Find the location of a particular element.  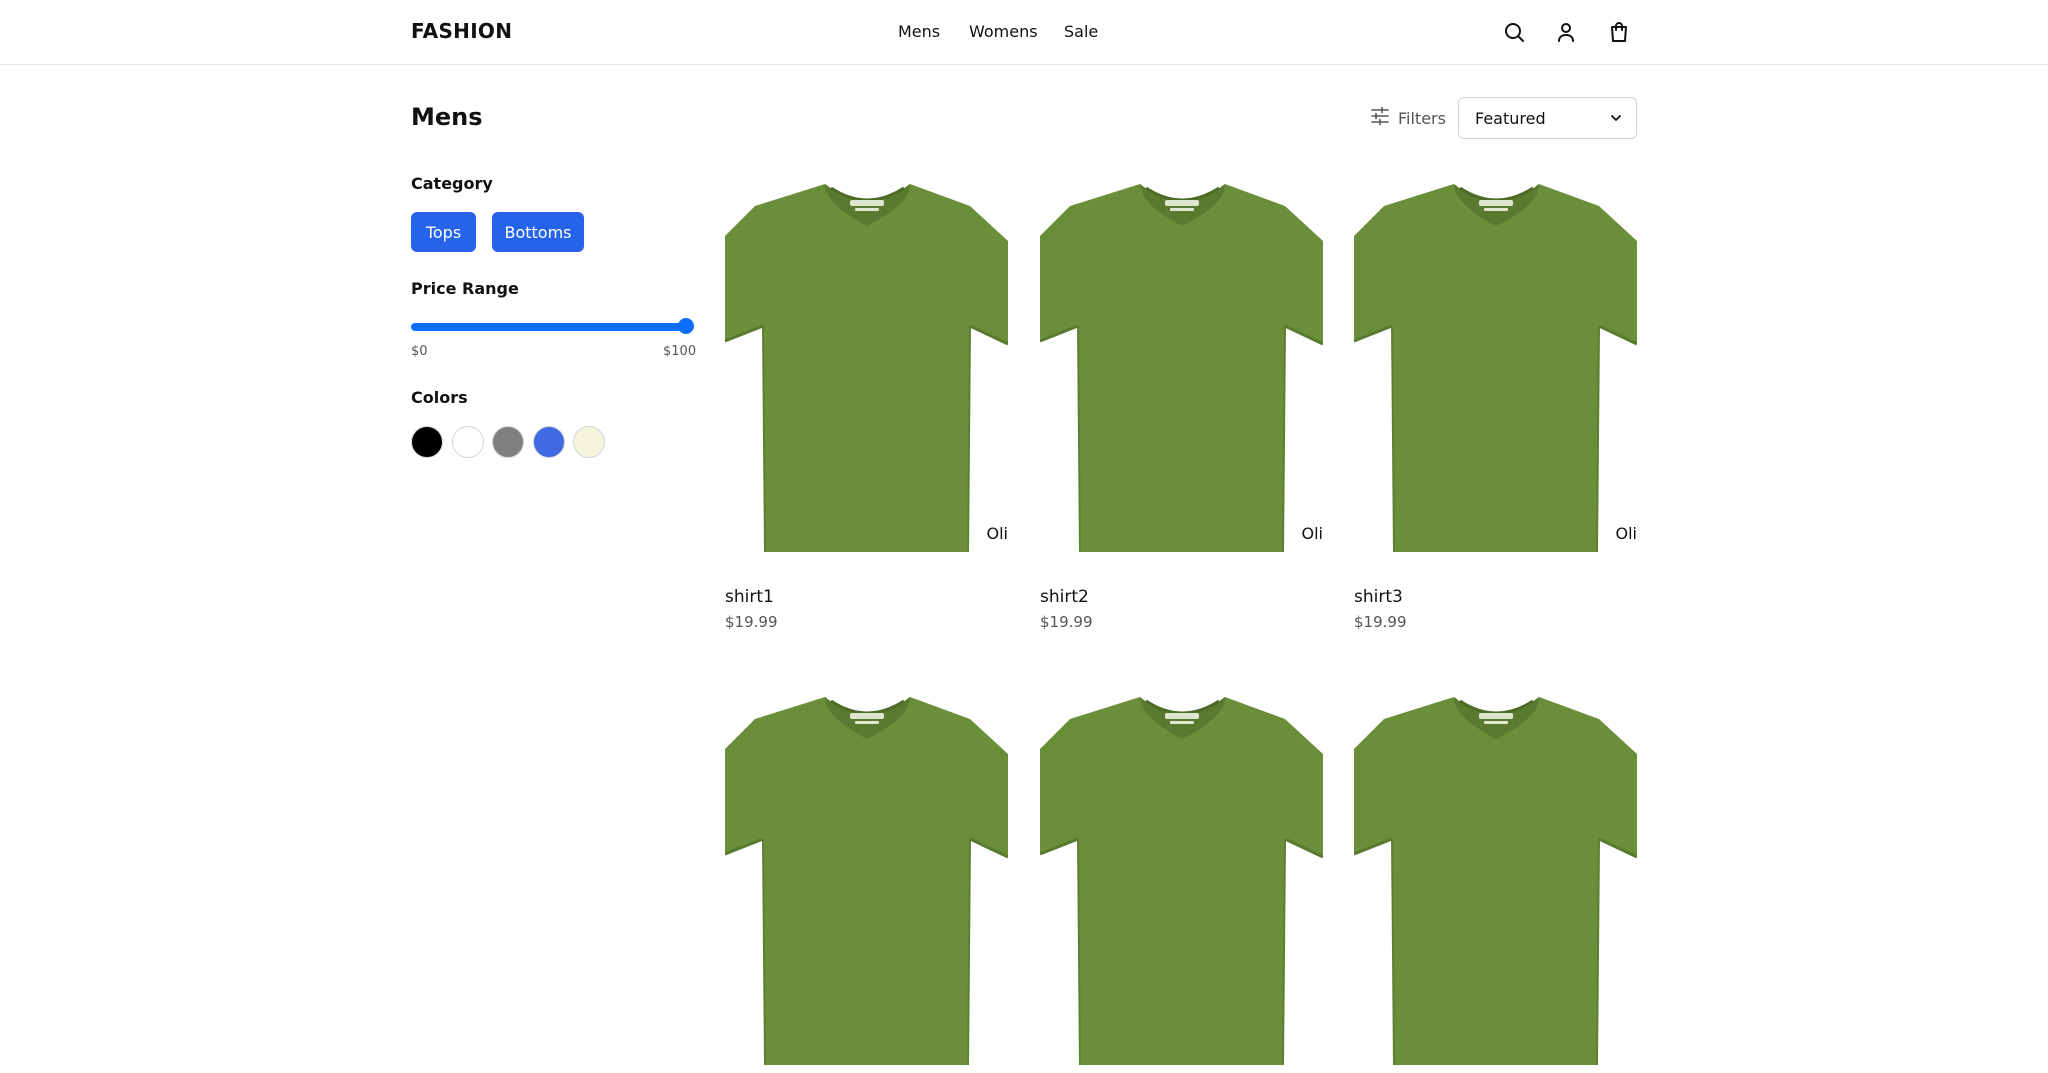

search-icon is located at coordinates (1514, 32).